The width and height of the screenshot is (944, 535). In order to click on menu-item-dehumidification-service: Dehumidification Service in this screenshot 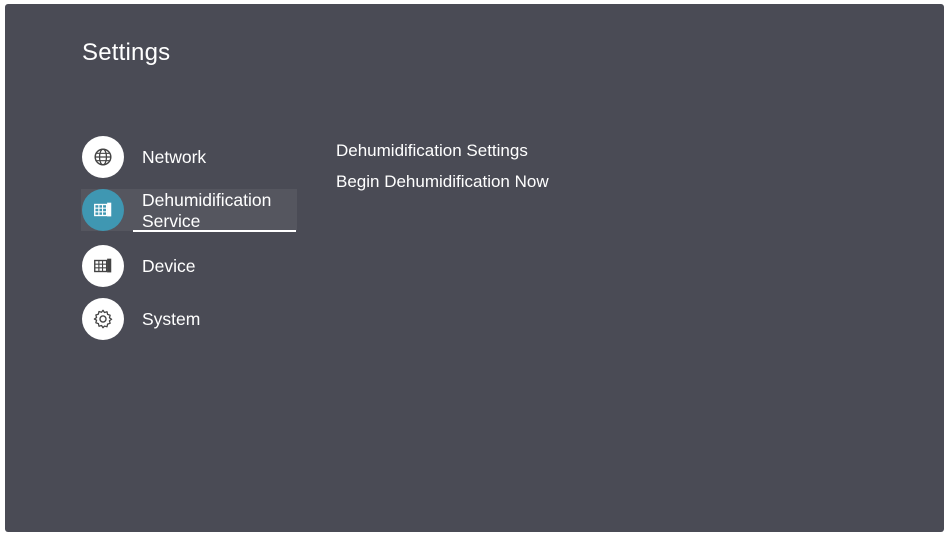, I will do `click(189, 210)`.